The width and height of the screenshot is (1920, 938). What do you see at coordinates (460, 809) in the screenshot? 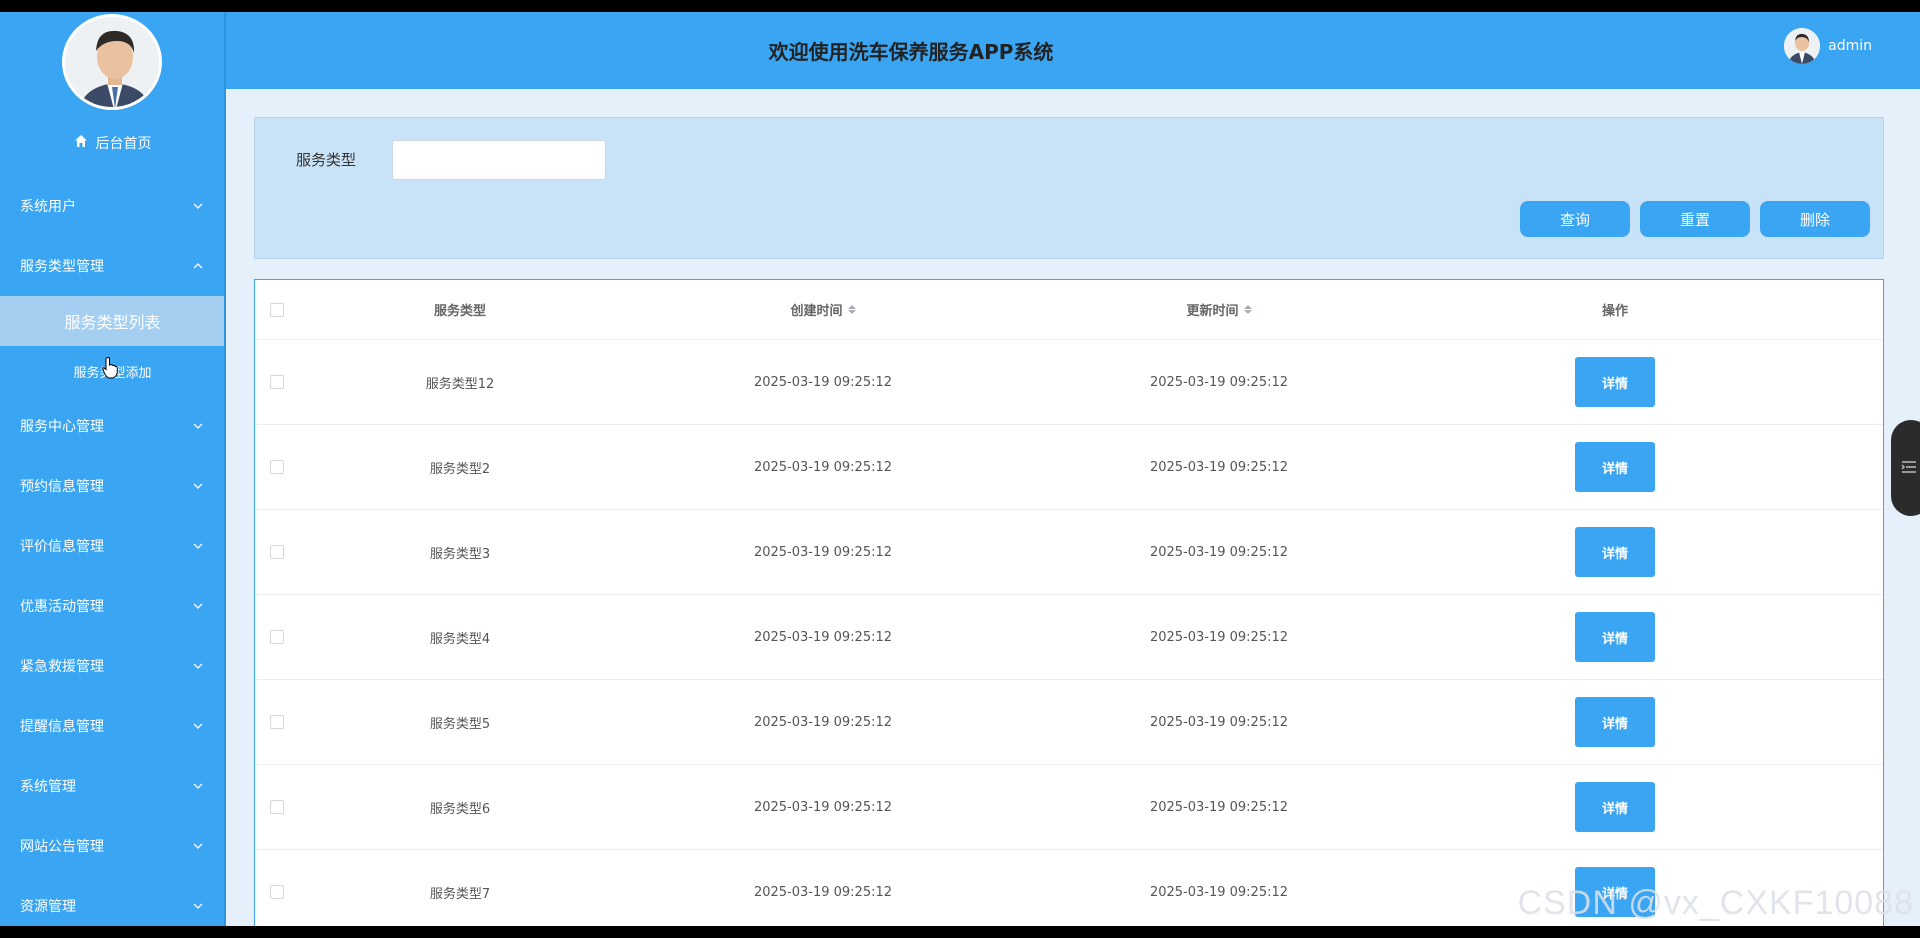
I see `cell-type: 服务类型6` at bounding box center [460, 809].